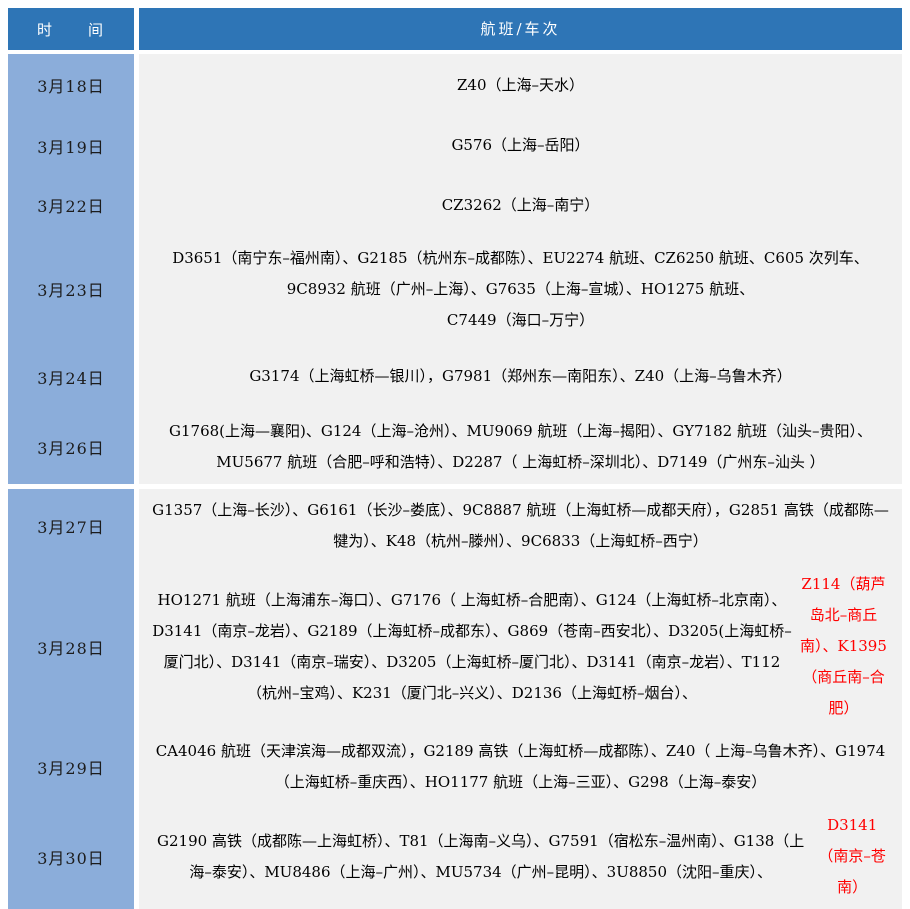 Image resolution: width=910 pixels, height=909 pixels. I want to click on flights-text: Z40（上海–天水）, so click(520, 84).